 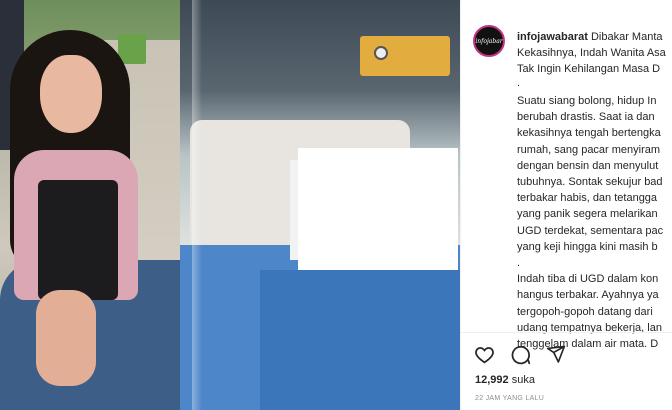 What do you see at coordinates (566, 332) in the screenshot?
I see `section-divider` at bounding box center [566, 332].